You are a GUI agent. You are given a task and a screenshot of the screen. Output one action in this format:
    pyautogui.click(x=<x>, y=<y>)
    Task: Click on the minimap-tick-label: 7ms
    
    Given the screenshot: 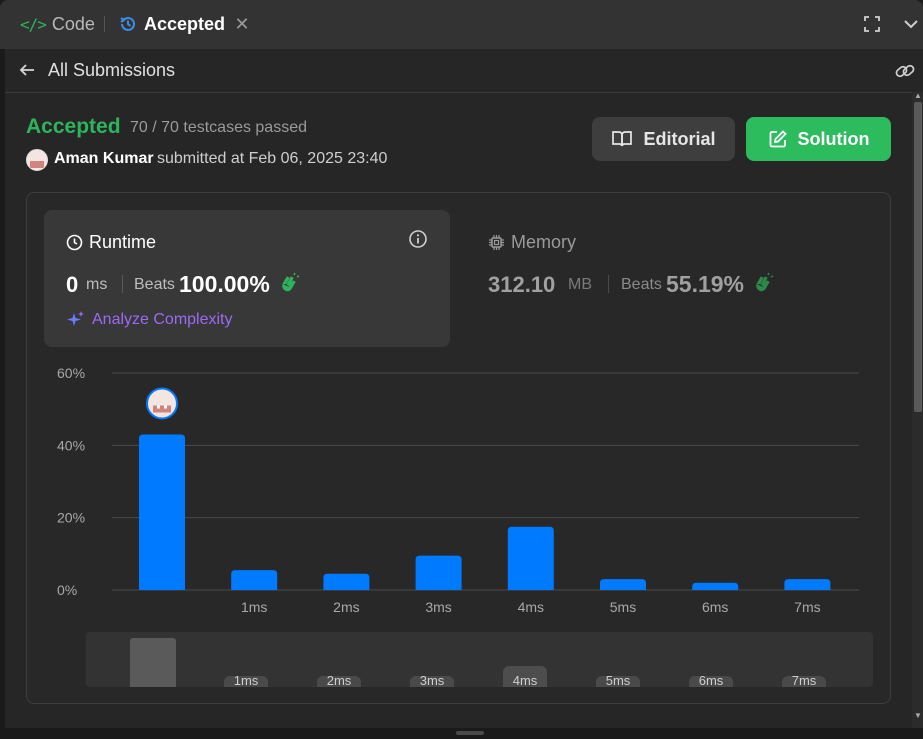 What is the action you would take?
    pyautogui.click(x=804, y=680)
    